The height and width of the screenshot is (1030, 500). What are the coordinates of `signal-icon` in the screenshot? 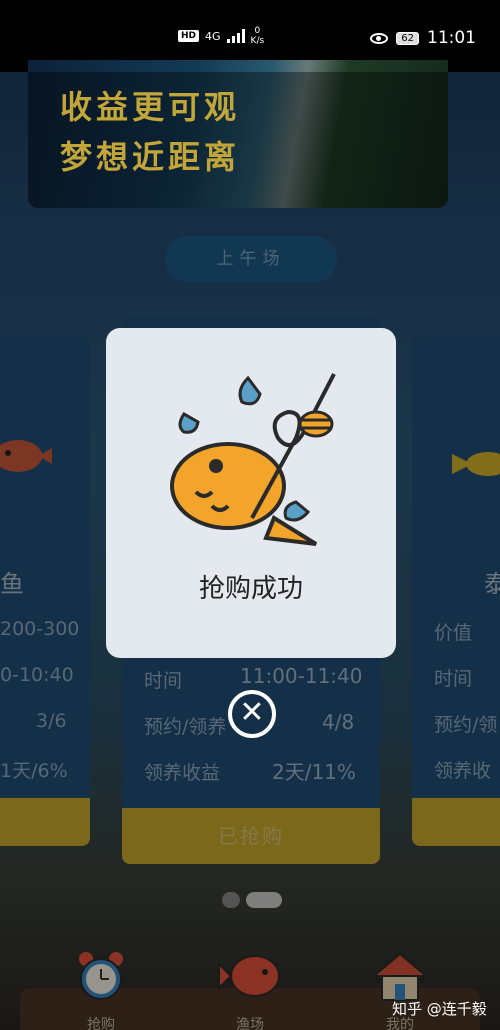 It's located at (235, 36).